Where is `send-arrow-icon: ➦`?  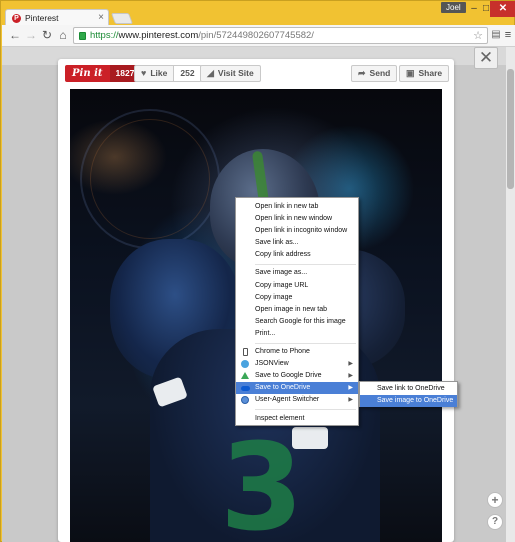 send-arrow-icon: ➦ is located at coordinates (362, 73).